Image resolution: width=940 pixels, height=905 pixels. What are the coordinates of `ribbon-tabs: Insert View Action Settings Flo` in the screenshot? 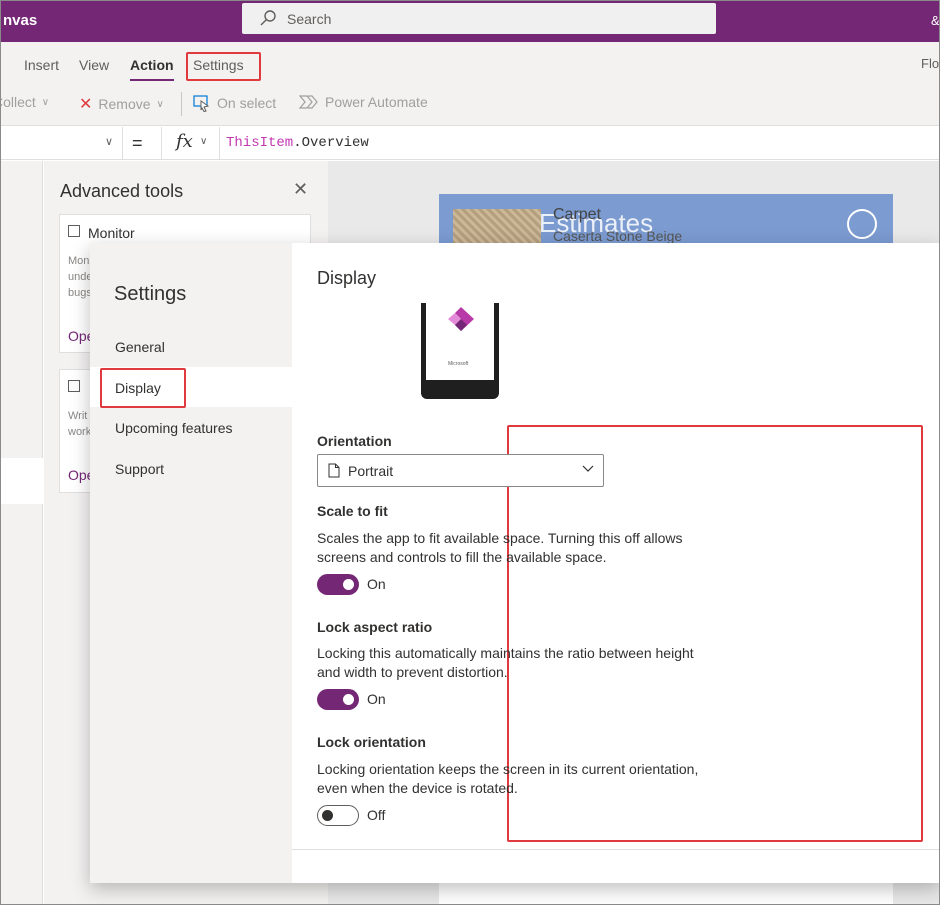 It's located at (470, 64).